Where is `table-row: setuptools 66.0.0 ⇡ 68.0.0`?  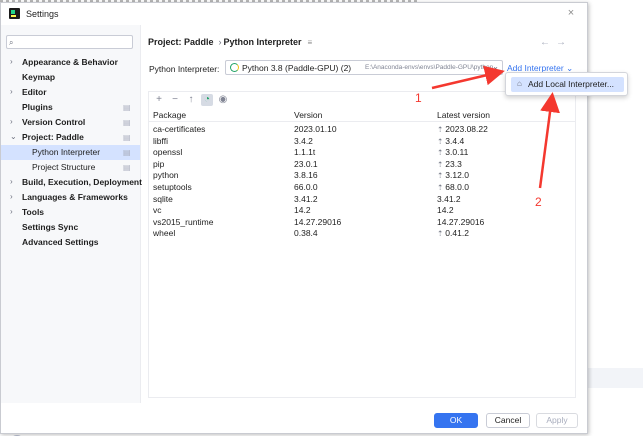 table-row: setuptools 66.0.0 ⇡ 68.0.0 is located at coordinates (362, 188).